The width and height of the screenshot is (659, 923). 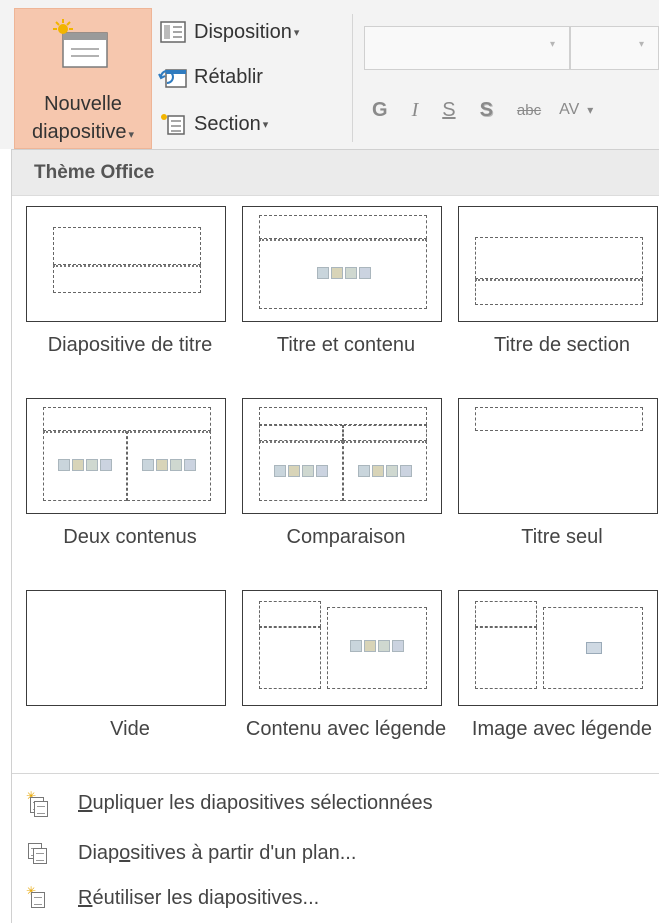 What do you see at coordinates (346, 537) in the screenshot?
I see `layout-label: Comparaison` at bounding box center [346, 537].